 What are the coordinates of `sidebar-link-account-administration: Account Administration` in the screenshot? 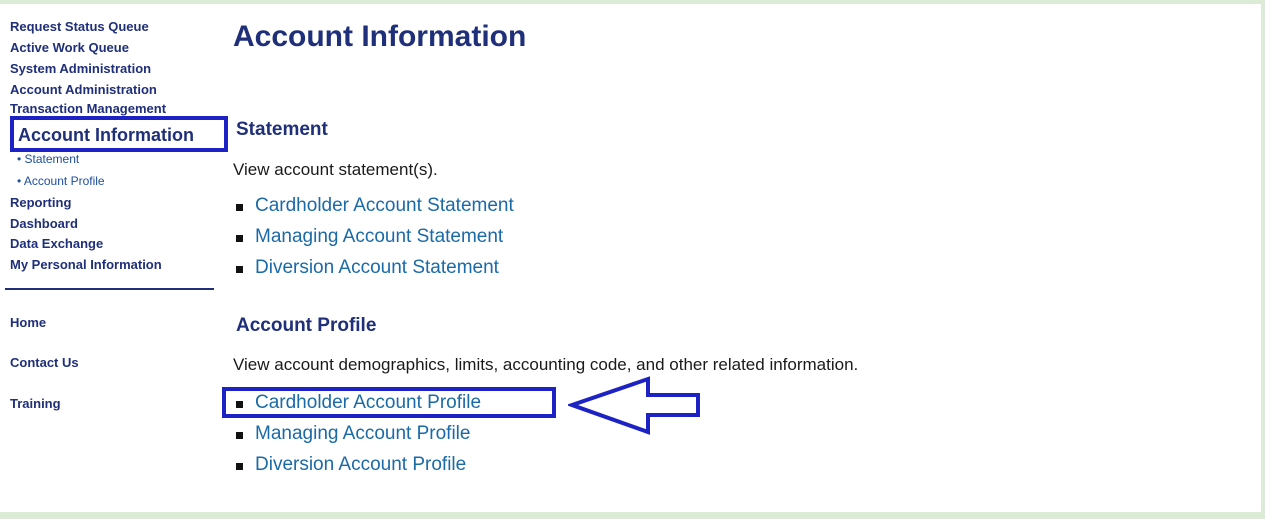 It's located at (83, 89).